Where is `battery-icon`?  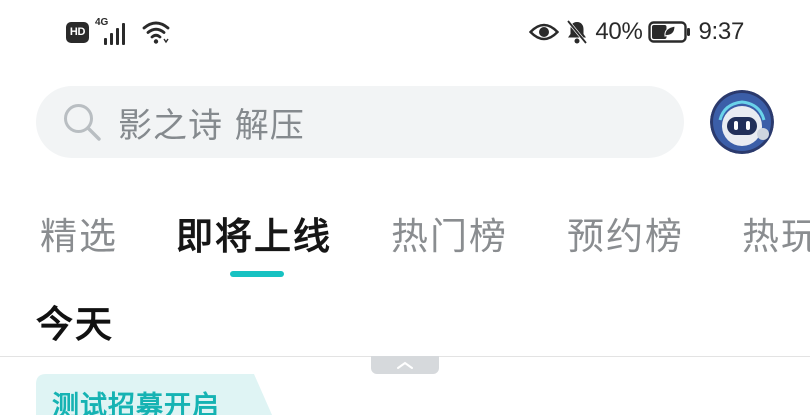
battery-icon is located at coordinates (669, 32).